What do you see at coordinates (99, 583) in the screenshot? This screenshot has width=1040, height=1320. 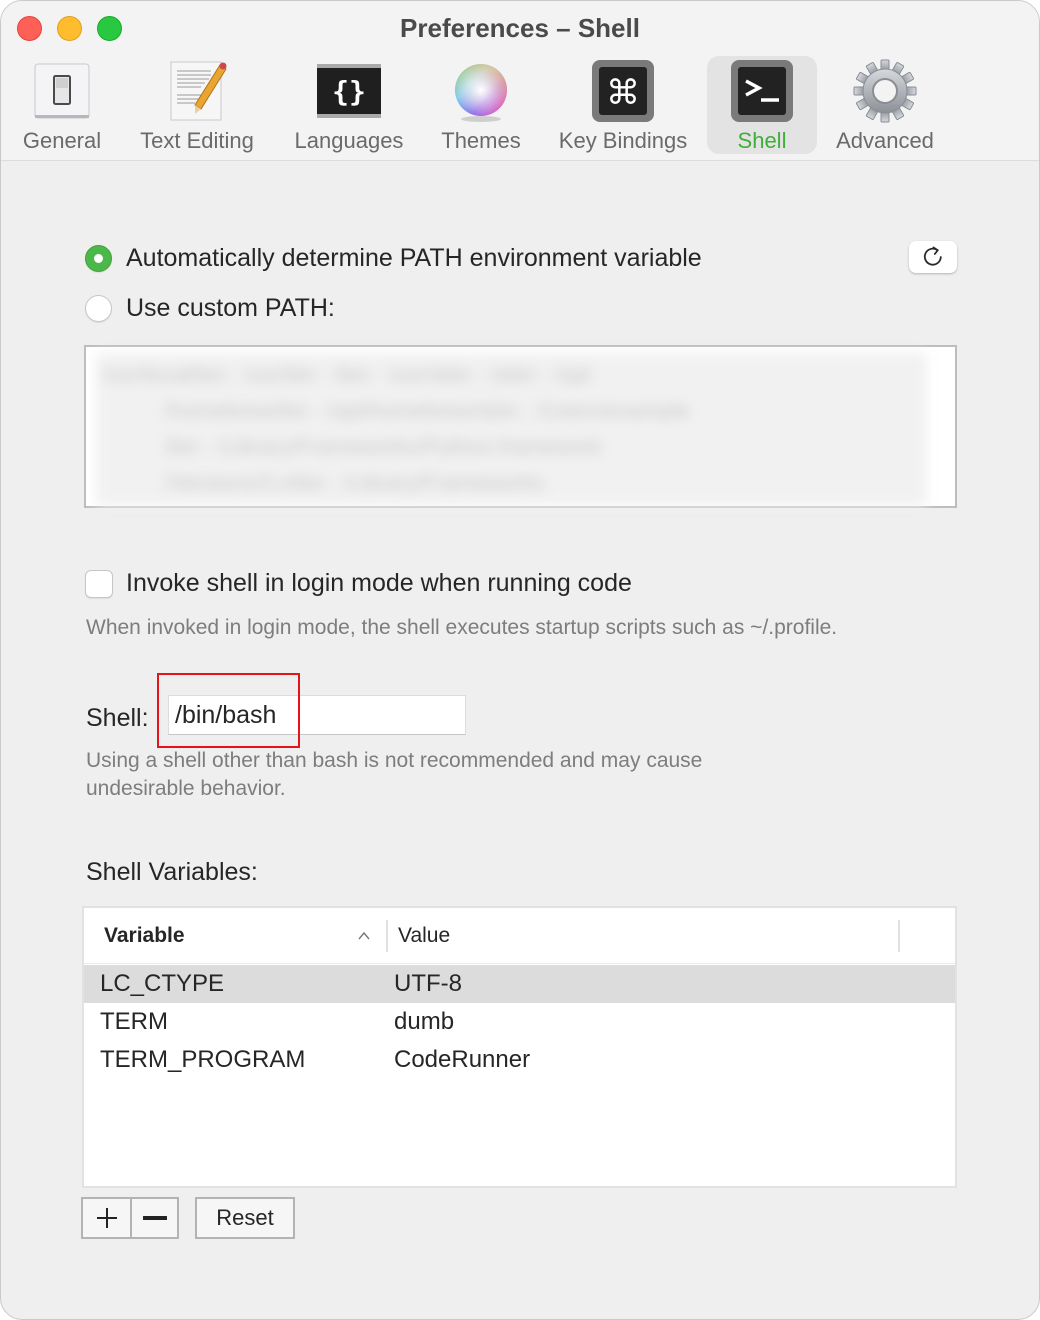 I see `login-mode-checkbox` at bounding box center [99, 583].